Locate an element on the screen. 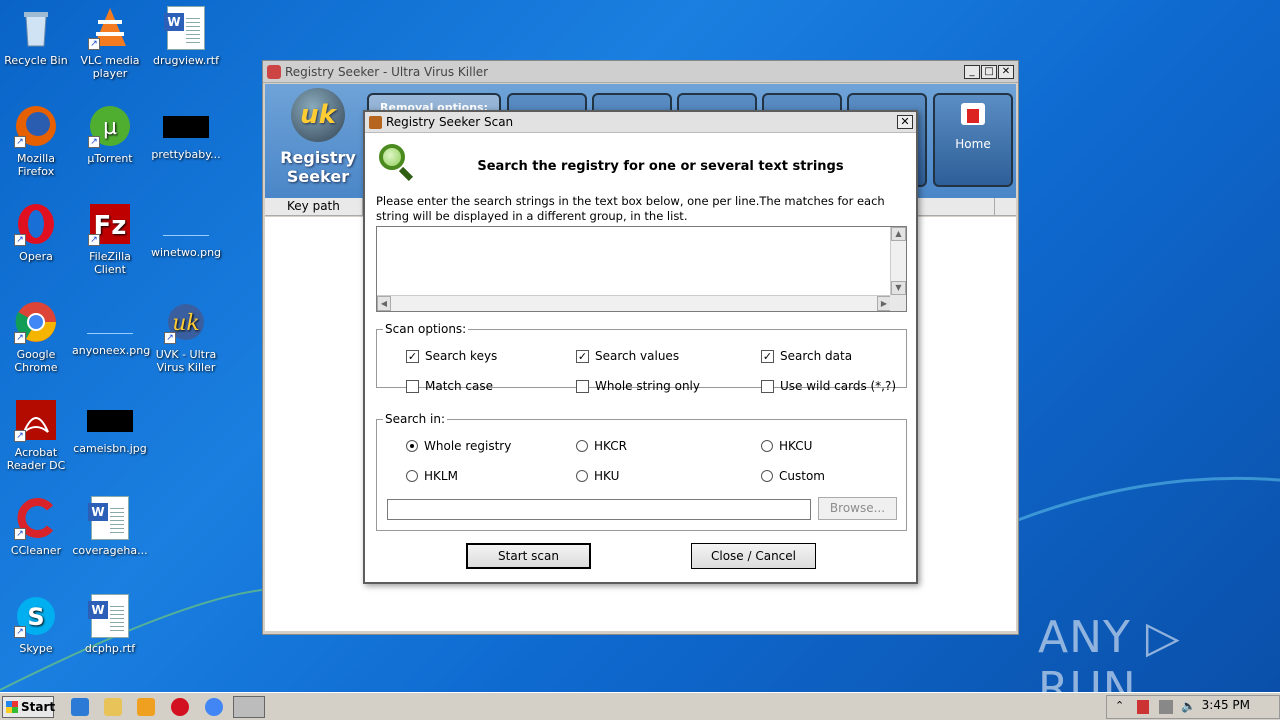 This screenshot has width=1280, height=720. filezilla-icon: Fz ↗ is located at coordinates (110, 224).